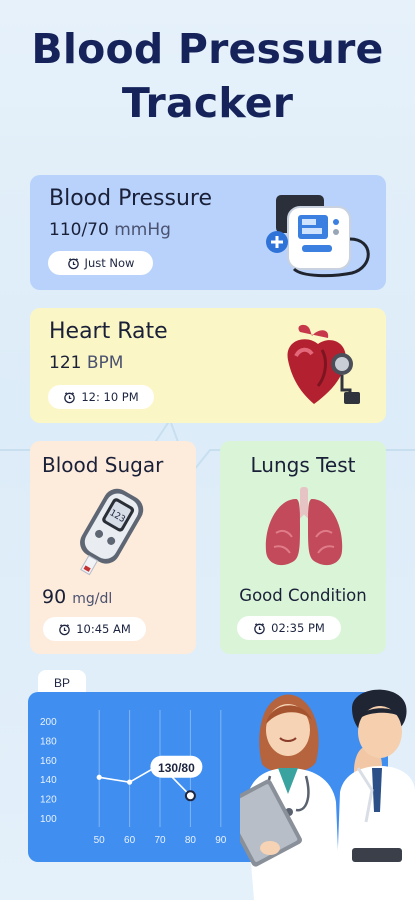 The height and width of the screenshot is (900, 415). What do you see at coordinates (208, 232) in the screenshot?
I see `blood-pressure-card: Blood Pressure 110/70 mmHg Just Now` at bounding box center [208, 232].